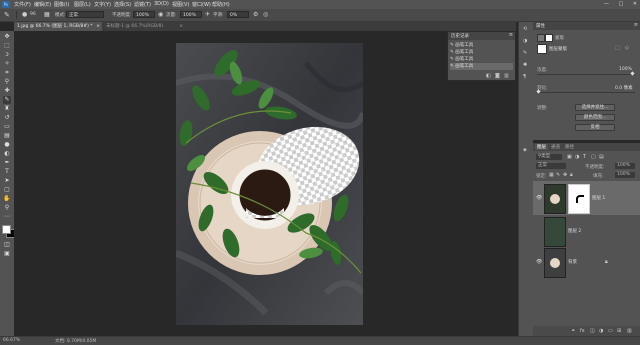  Describe the element at coordinates (207, 14) in the screenshot. I see `airbrush-icon: ✈` at that location.